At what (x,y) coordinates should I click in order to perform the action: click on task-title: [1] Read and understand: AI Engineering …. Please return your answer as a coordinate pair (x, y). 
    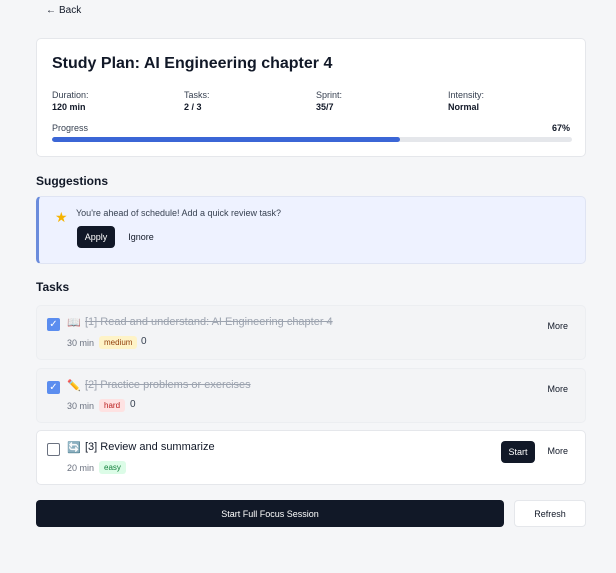
    Looking at the image, I should click on (209, 322).